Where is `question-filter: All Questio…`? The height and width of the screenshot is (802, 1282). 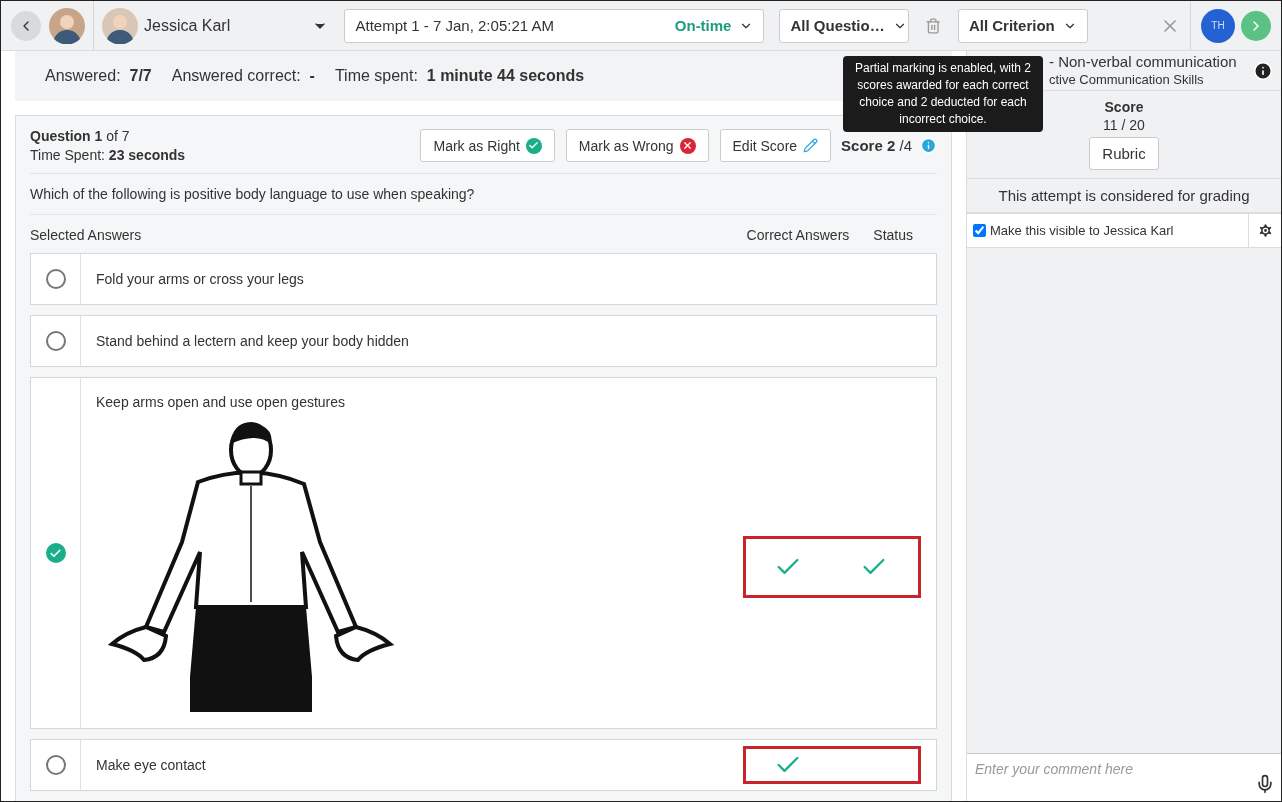 question-filter: All Questio… is located at coordinates (844, 25).